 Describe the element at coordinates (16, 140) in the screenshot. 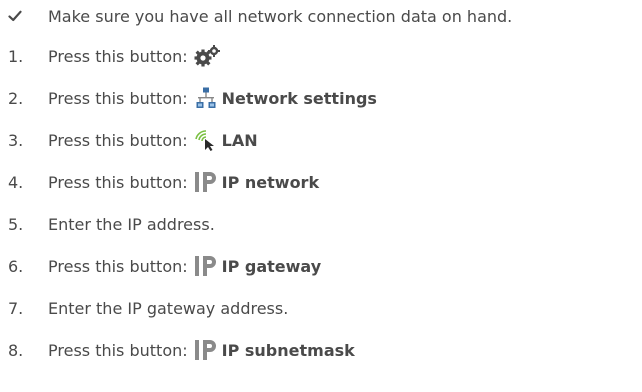

I see `step-number: 3.` at that location.